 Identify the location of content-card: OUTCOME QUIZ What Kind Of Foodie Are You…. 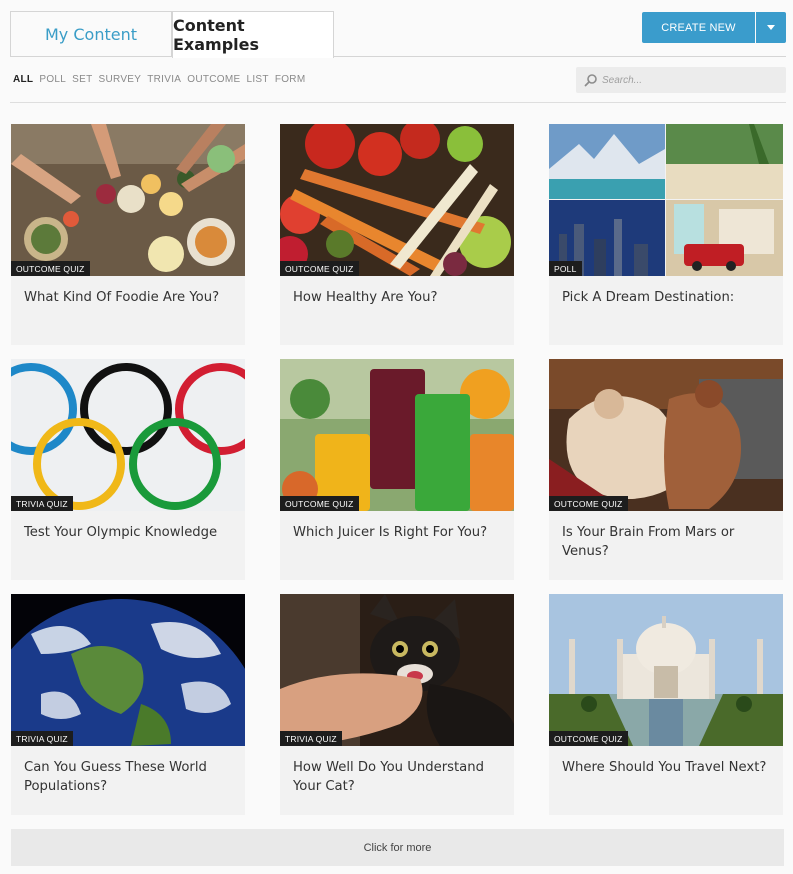
(128, 234).